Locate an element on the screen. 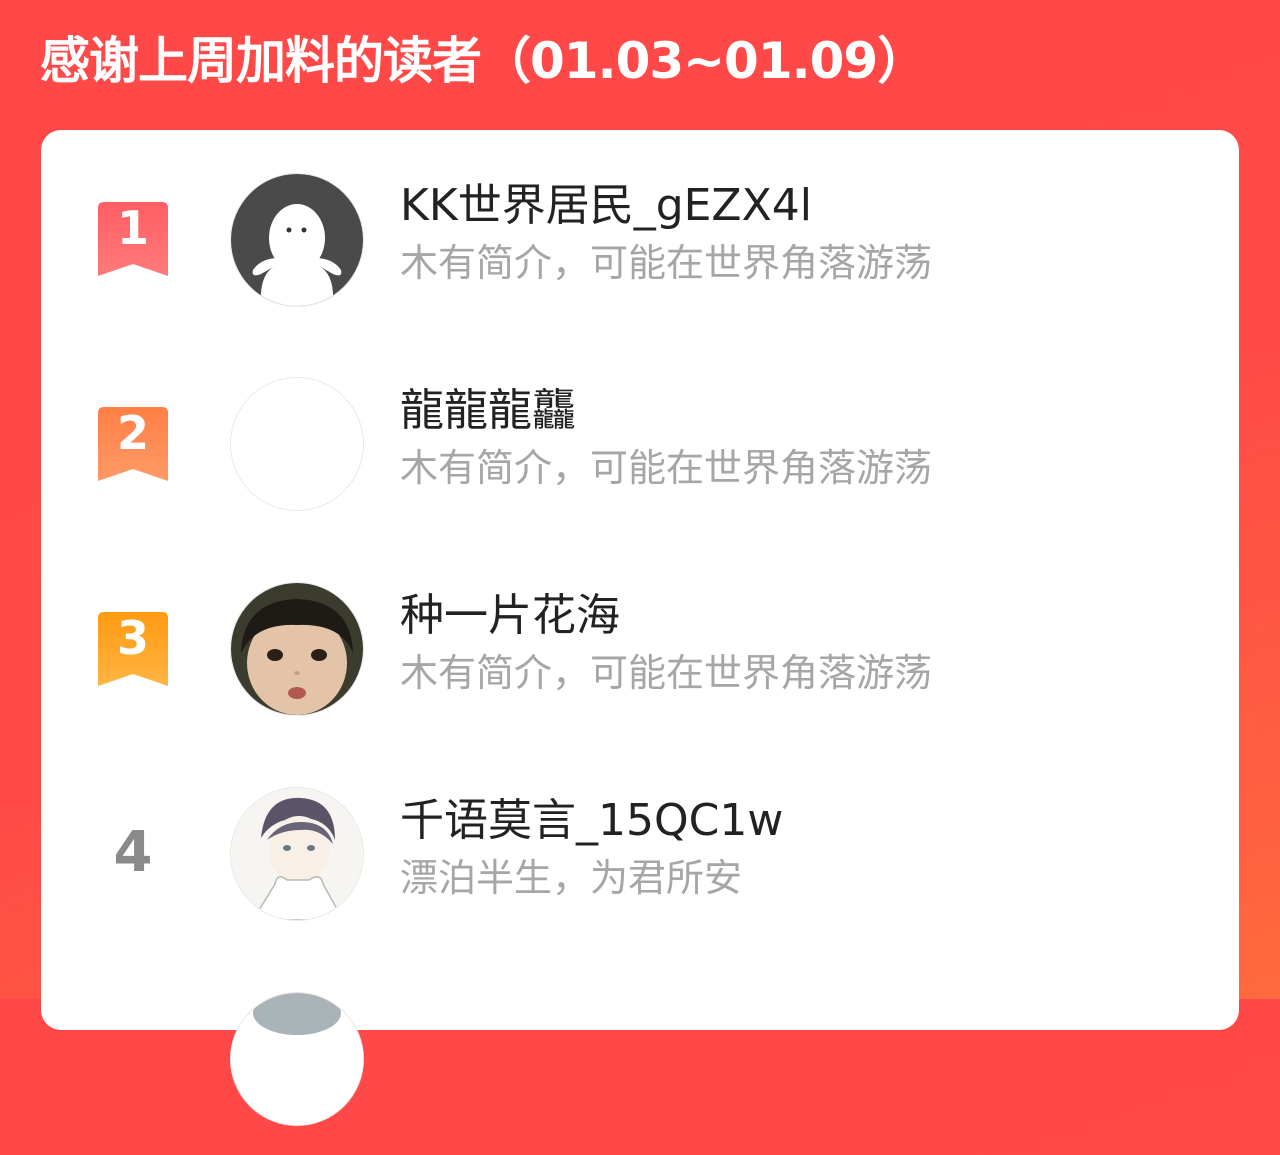 This screenshot has height=1155, width=1280. rank-badge-ribbon: 2 is located at coordinates (133, 443).